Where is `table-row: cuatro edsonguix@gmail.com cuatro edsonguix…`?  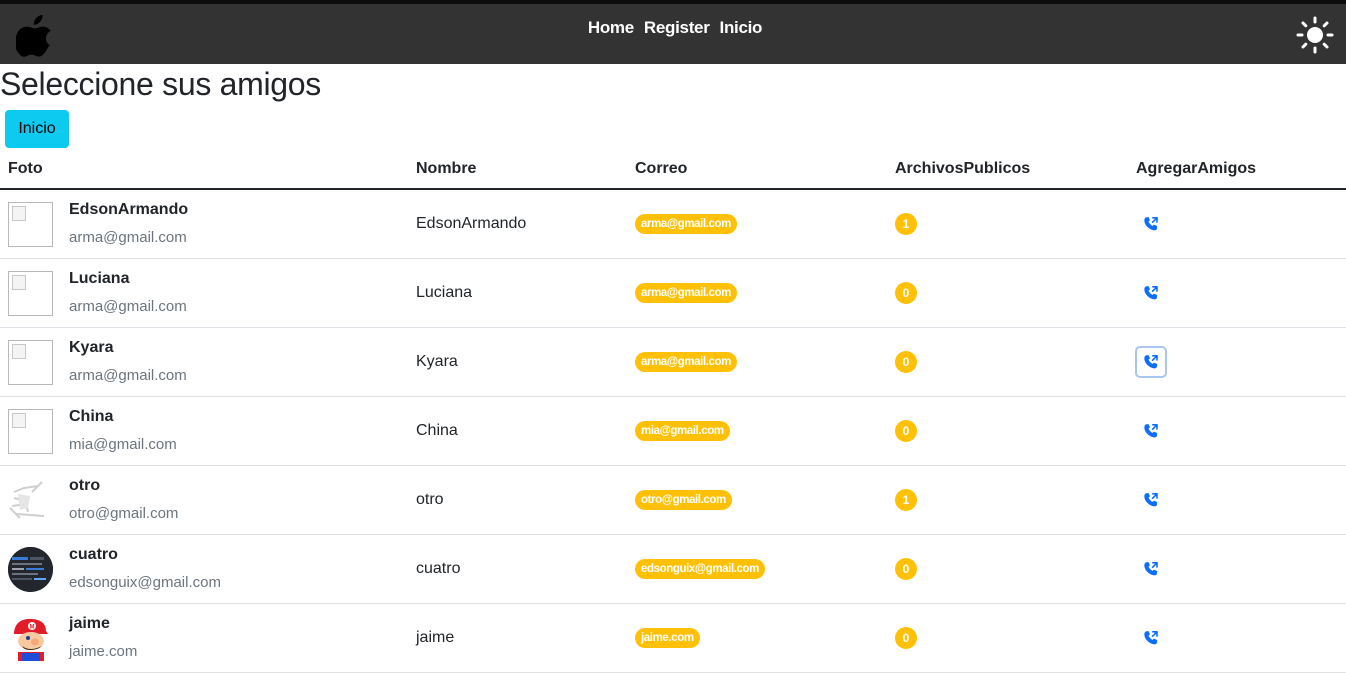
table-row: cuatro edsonguix@gmail.com cuatro edsonguix… is located at coordinates (673, 569).